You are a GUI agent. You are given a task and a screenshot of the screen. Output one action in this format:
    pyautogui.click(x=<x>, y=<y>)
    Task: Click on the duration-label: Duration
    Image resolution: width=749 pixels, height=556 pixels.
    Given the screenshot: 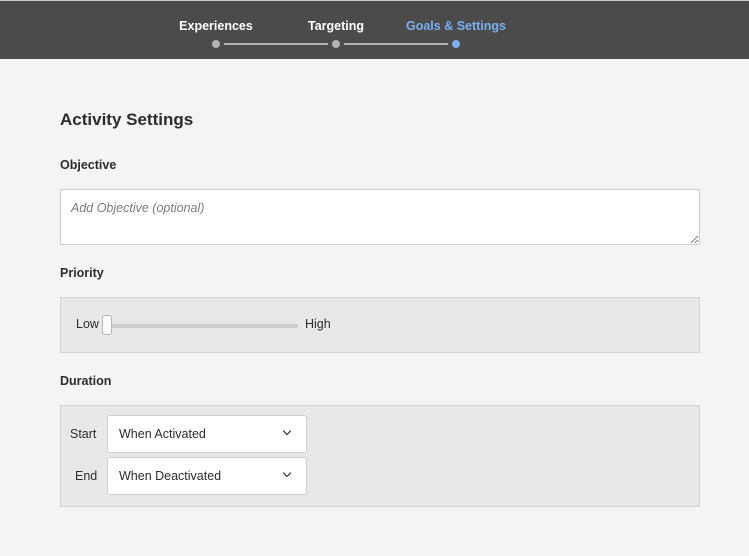 What is the action you would take?
    pyautogui.click(x=86, y=381)
    